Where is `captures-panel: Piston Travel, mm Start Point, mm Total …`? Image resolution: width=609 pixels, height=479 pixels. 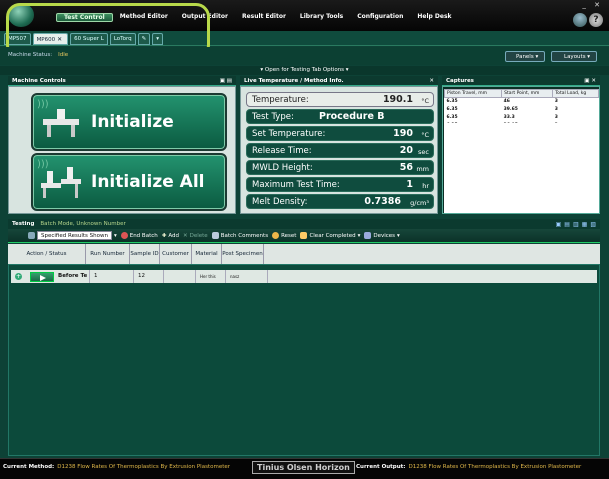 captures-panel: Piston Travel, mm Start Point, mm Total … is located at coordinates (521, 150).